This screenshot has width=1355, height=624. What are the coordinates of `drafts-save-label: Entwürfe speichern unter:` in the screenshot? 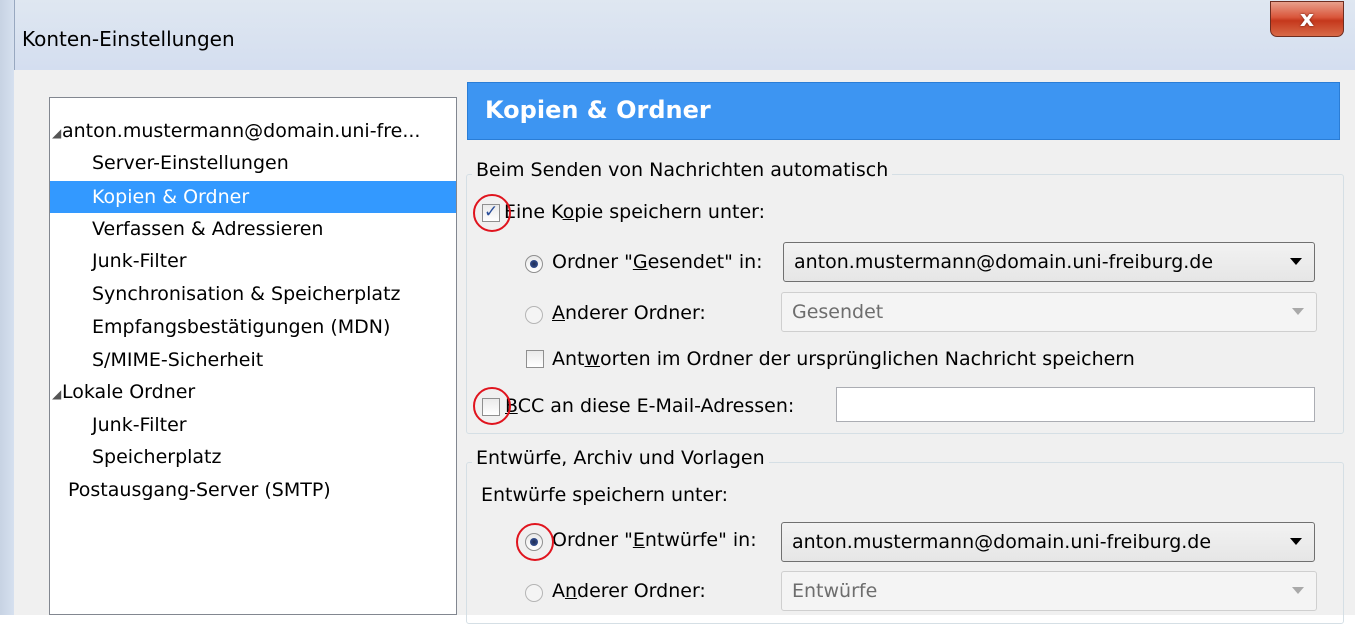 It's located at (605, 495).